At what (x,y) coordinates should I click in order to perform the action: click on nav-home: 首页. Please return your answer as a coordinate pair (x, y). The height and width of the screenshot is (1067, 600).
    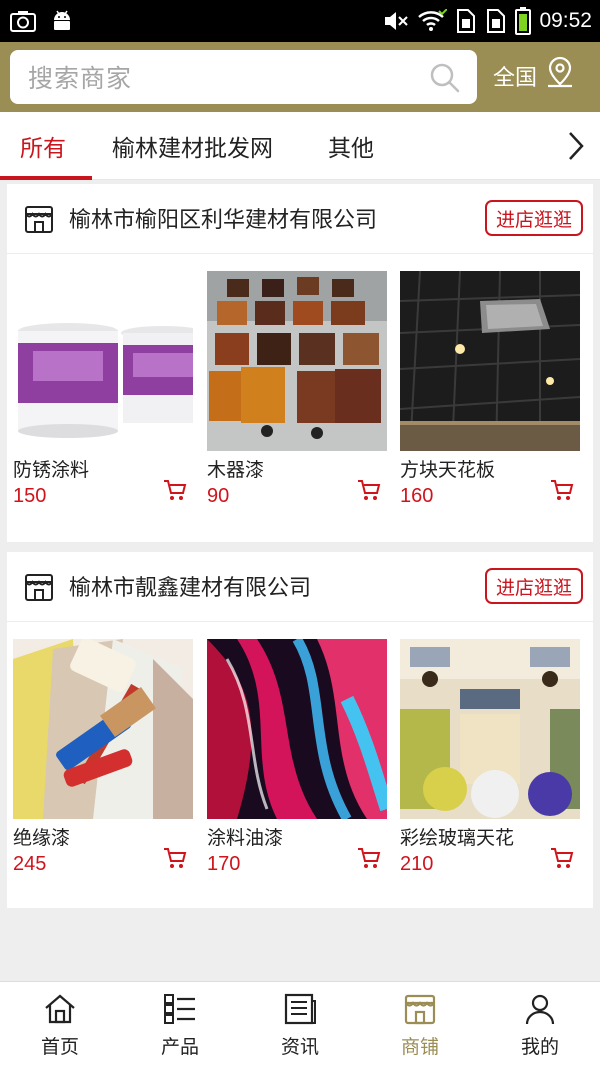
    Looking at the image, I should click on (60, 1024).